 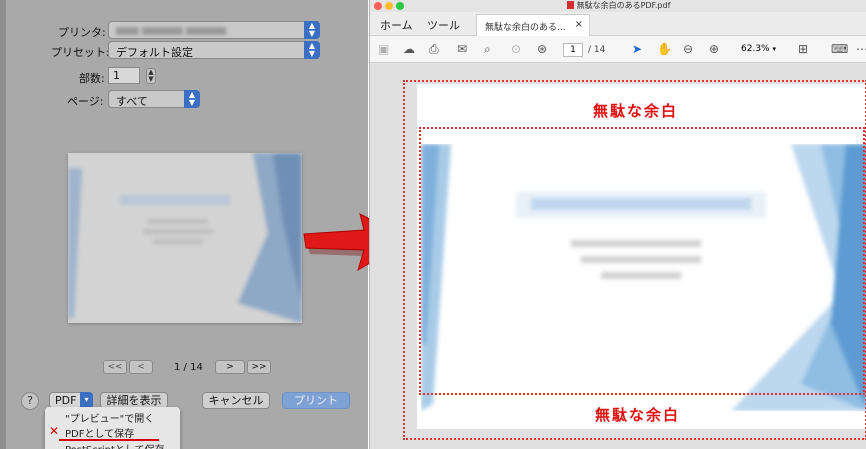 I want to click on tab-document: 無駄な余白のある... ×, so click(x=533, y=25).